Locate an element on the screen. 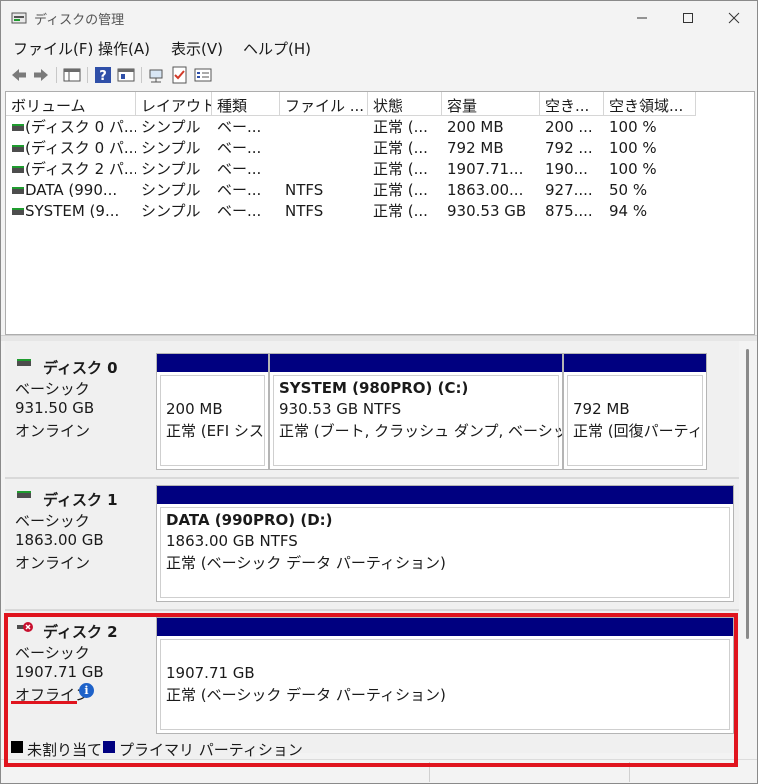 This screenshot has width=758, height=784. partition-disk2: 1907.71 GB 正常 (ベーシック データ パーティション) is located at coordinates (445, 675).